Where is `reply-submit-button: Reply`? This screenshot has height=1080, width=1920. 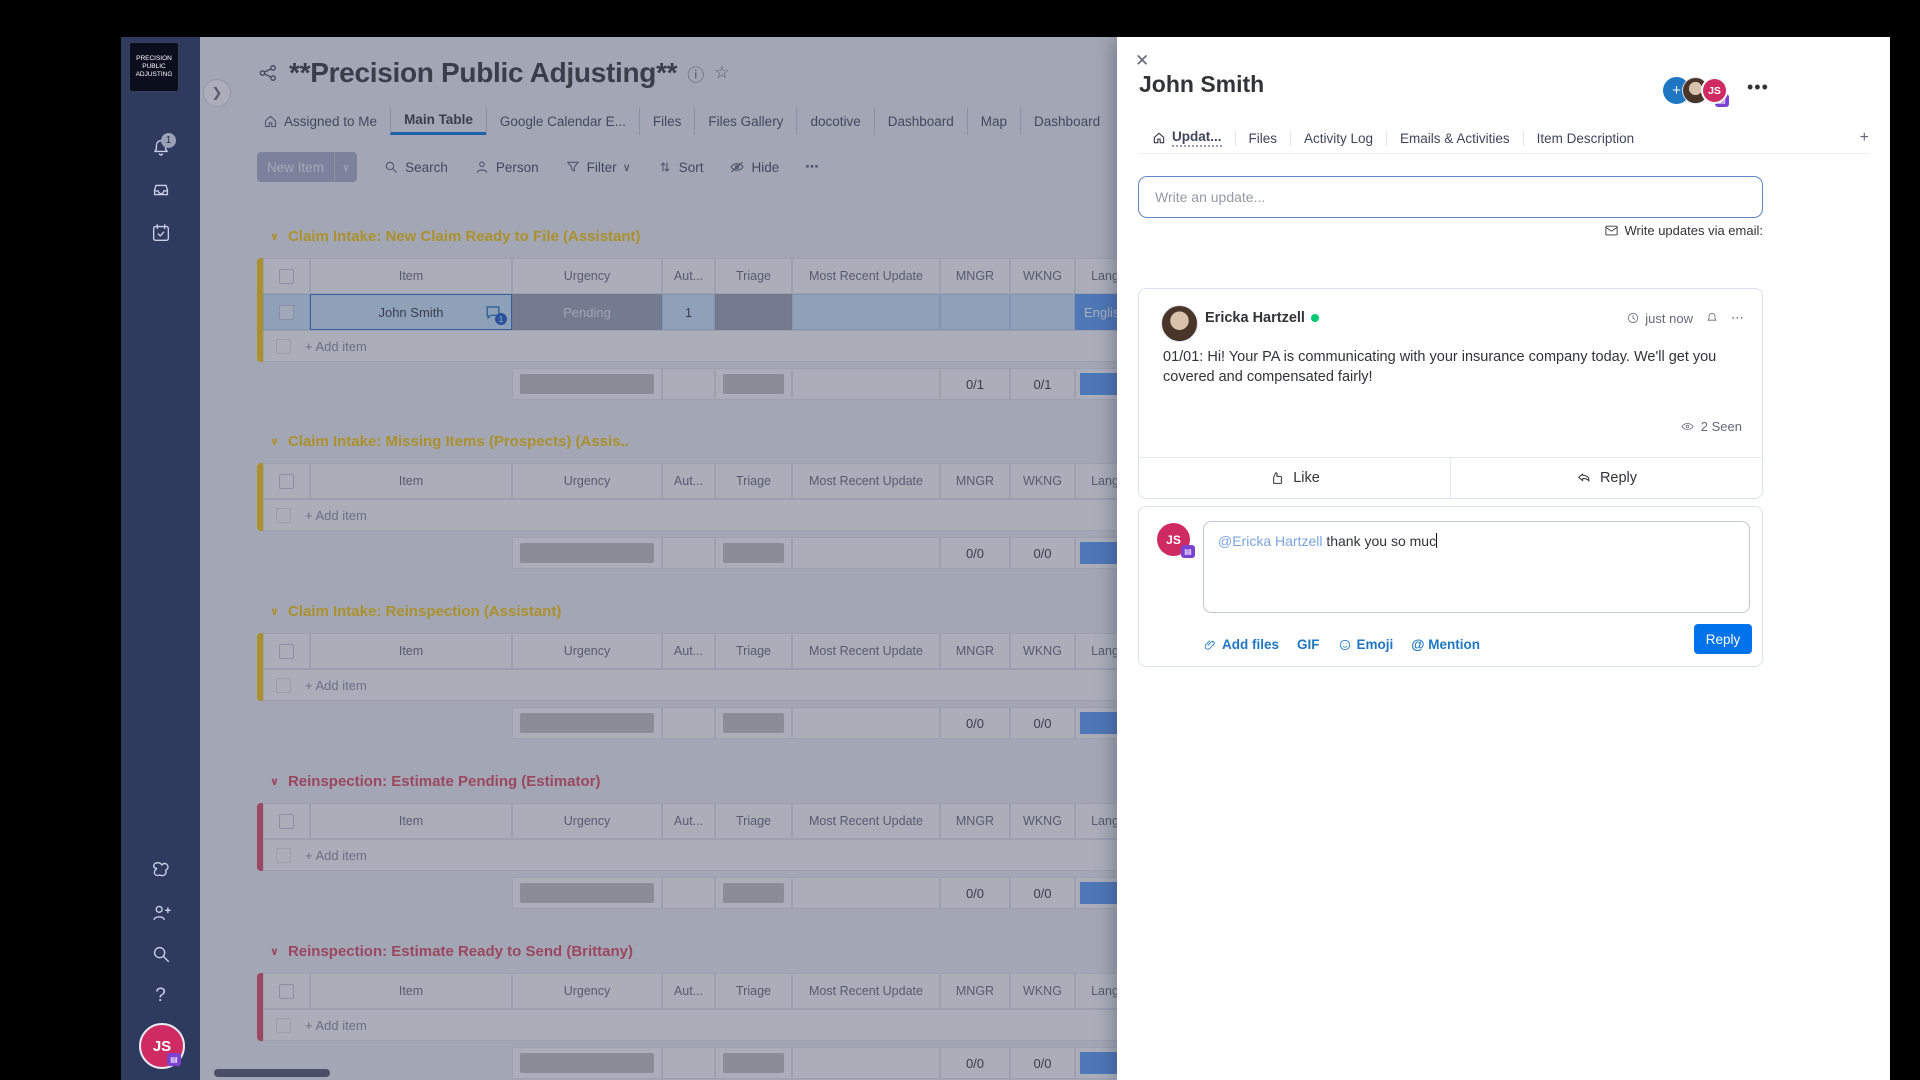 reply-submit-button: Reply is located at coordinates (1723, 639).